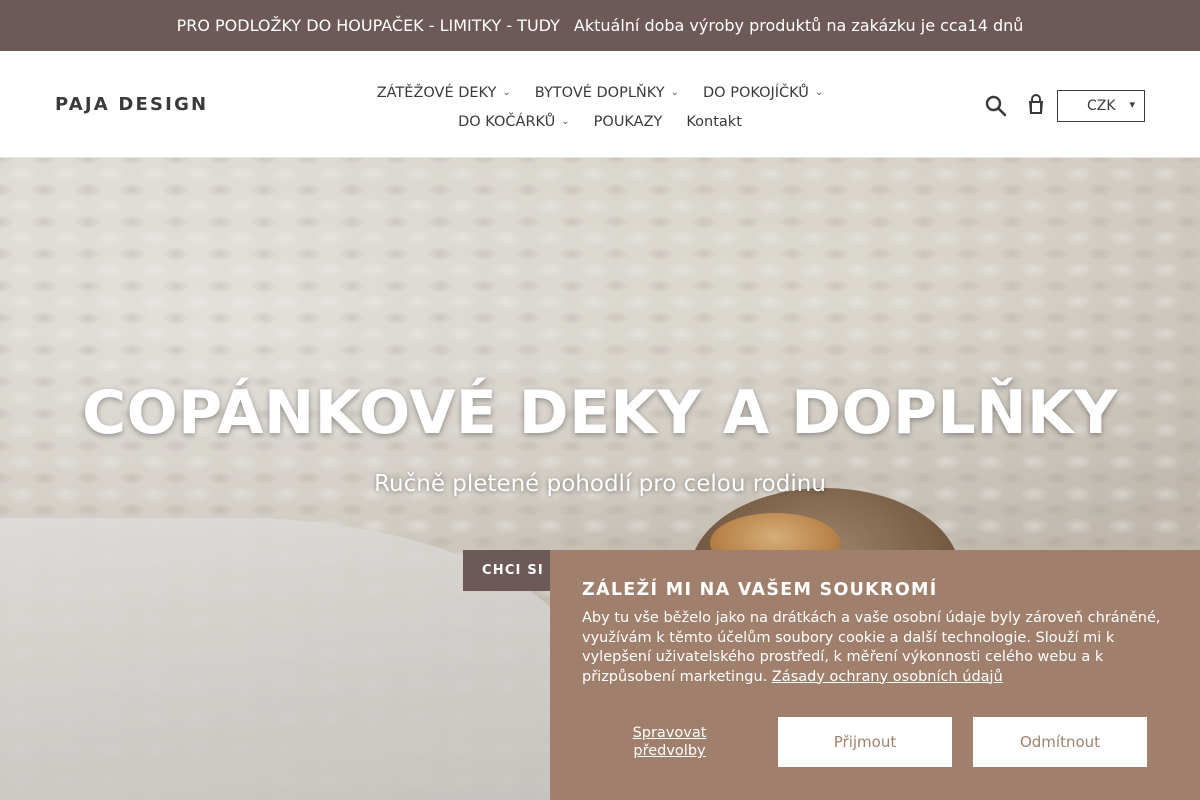 The width and height of the screenshot is (1200, 800). Describe the element at coordinates (756, 92) in the screenshot. I see `nav-item-label: DO POKOJÍČKŮ` at that location.